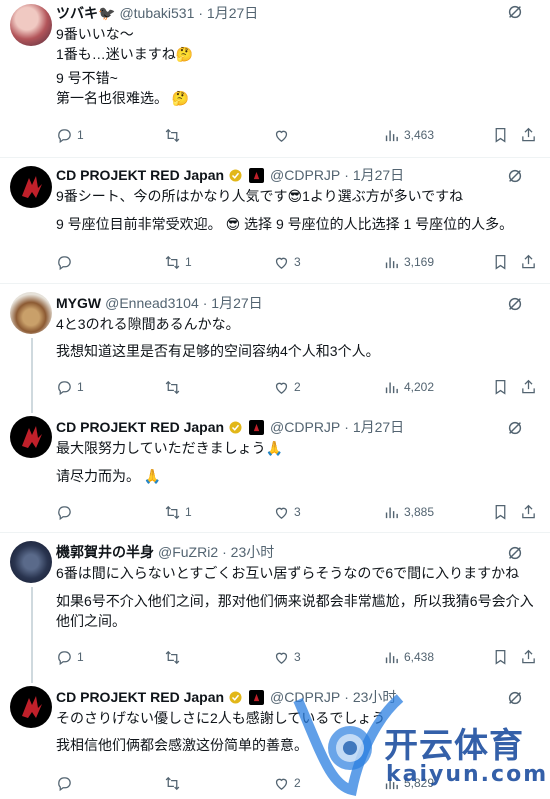  Describe the element at coordinates (123, 88) in the screenshot. I see `tweet-text-translation: 9 号不错~ 第一名也很难选。 🤔` at that location.